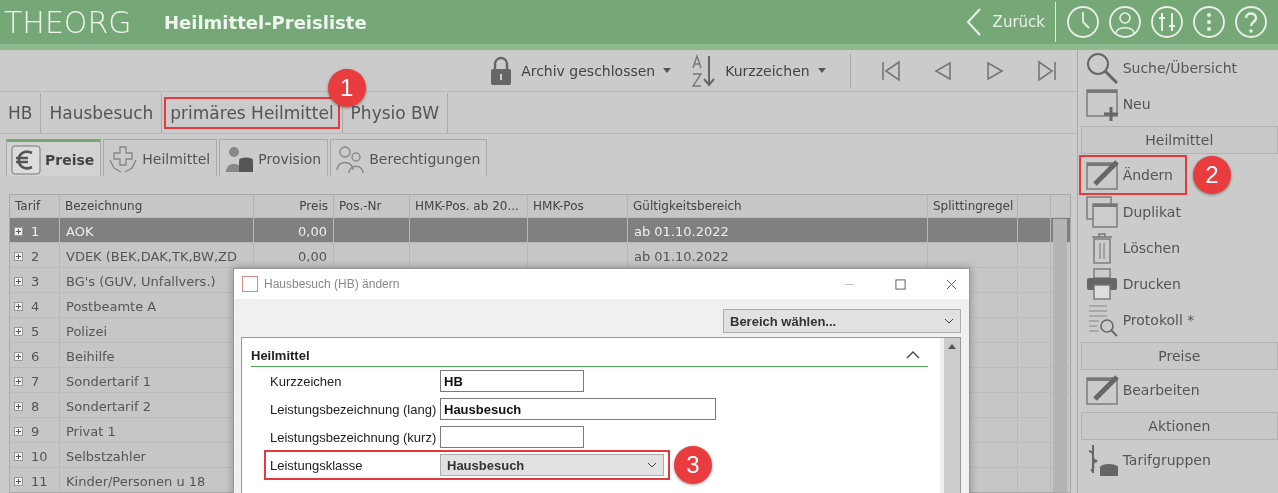 This screenshot has width=1278, height=493. What do you see at coordinates (35, 306) in the screenshot?
I see `table-cell: 4` at bounding box center [35, 306].